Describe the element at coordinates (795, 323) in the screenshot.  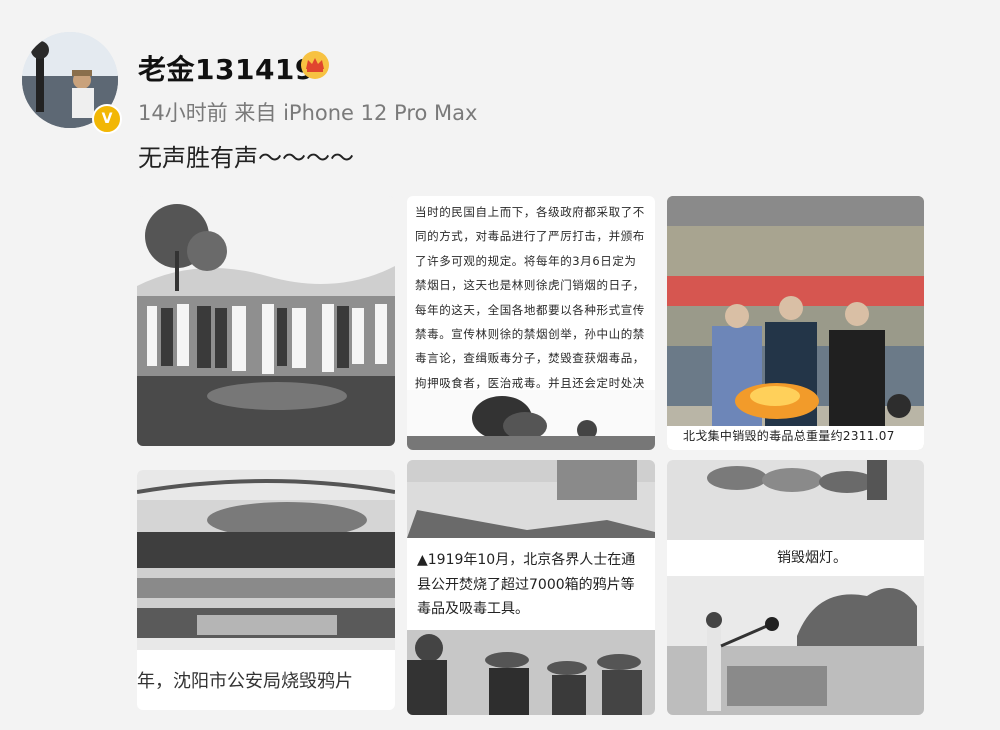
I see `post-image-3: 北戈集中销毁的毒品总重量约2311.07` at that location.